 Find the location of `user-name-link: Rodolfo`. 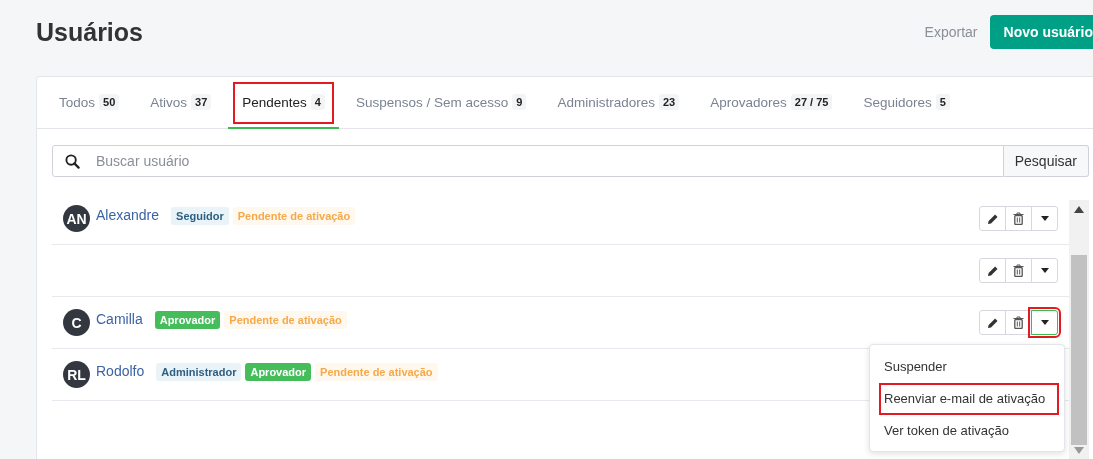

user-name-link: Rodolfo is located at coordinates (120, 370).